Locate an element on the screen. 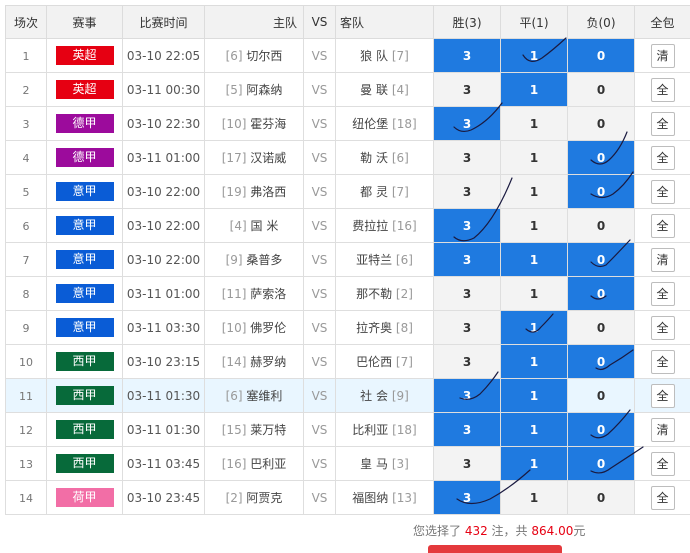 The width and height of the screenshot is (690, 553). home-team-cell: [14] 赫罗纳 is located at coordinates (254, 362).